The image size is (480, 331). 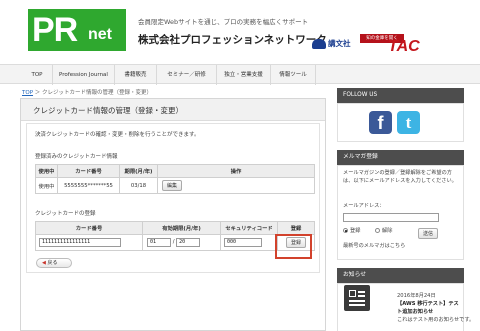 I want to click on radio-register-label: 登録, so click(x=355, y=231).